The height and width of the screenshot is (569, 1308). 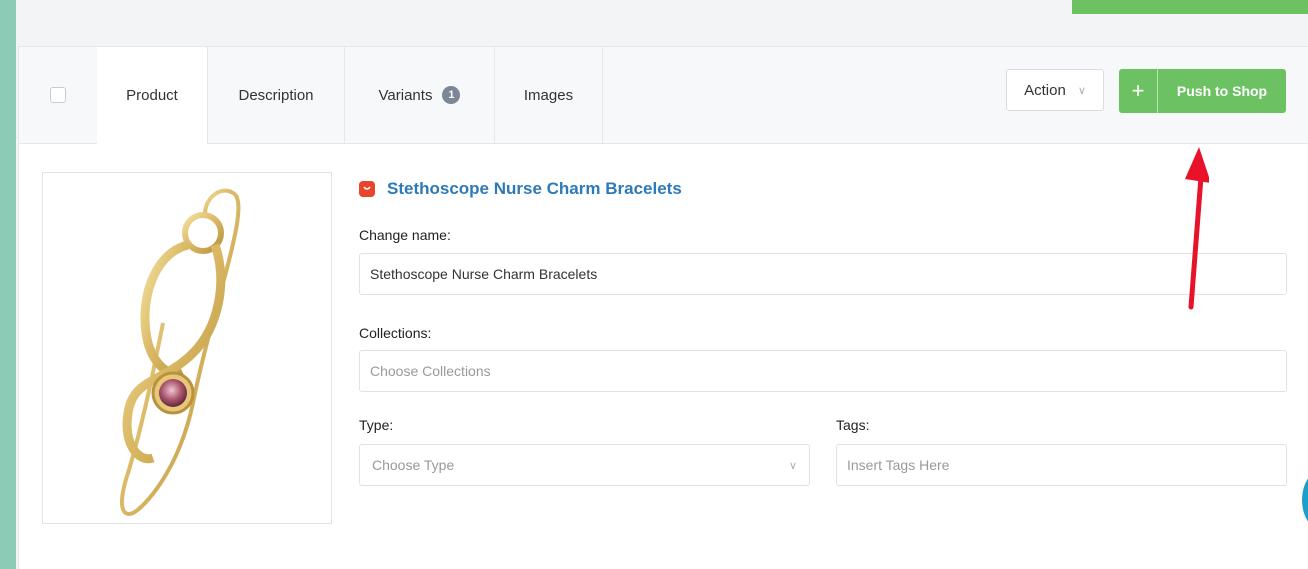 I want to click on tab-images-label: Images, so click(x=548, y=95).